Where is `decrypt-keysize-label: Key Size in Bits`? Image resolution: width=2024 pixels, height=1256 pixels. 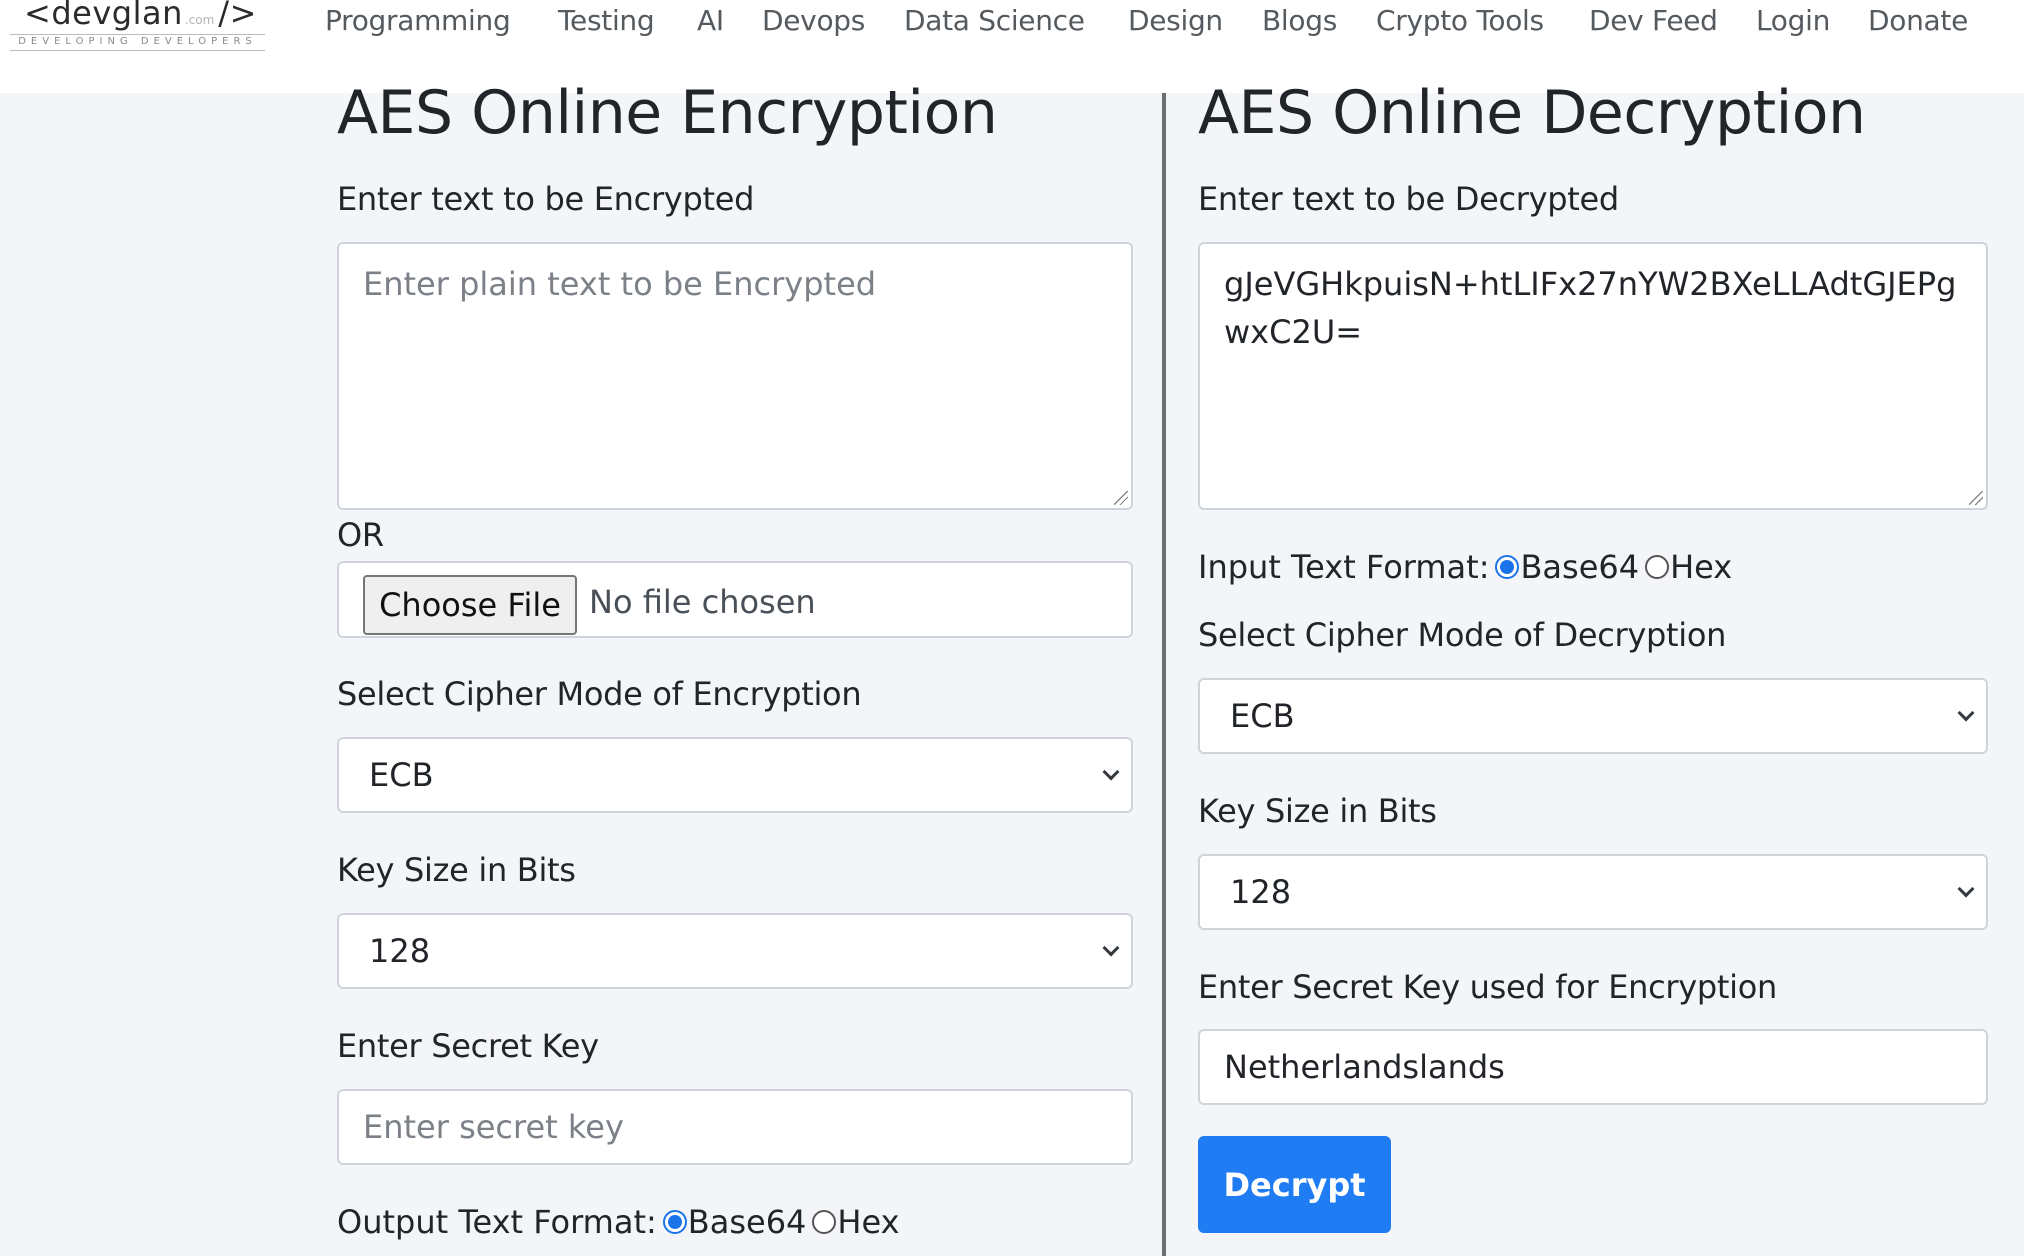
decrypt-keysize-label: Key Size in Bits is located at coordinates (1317, 811).